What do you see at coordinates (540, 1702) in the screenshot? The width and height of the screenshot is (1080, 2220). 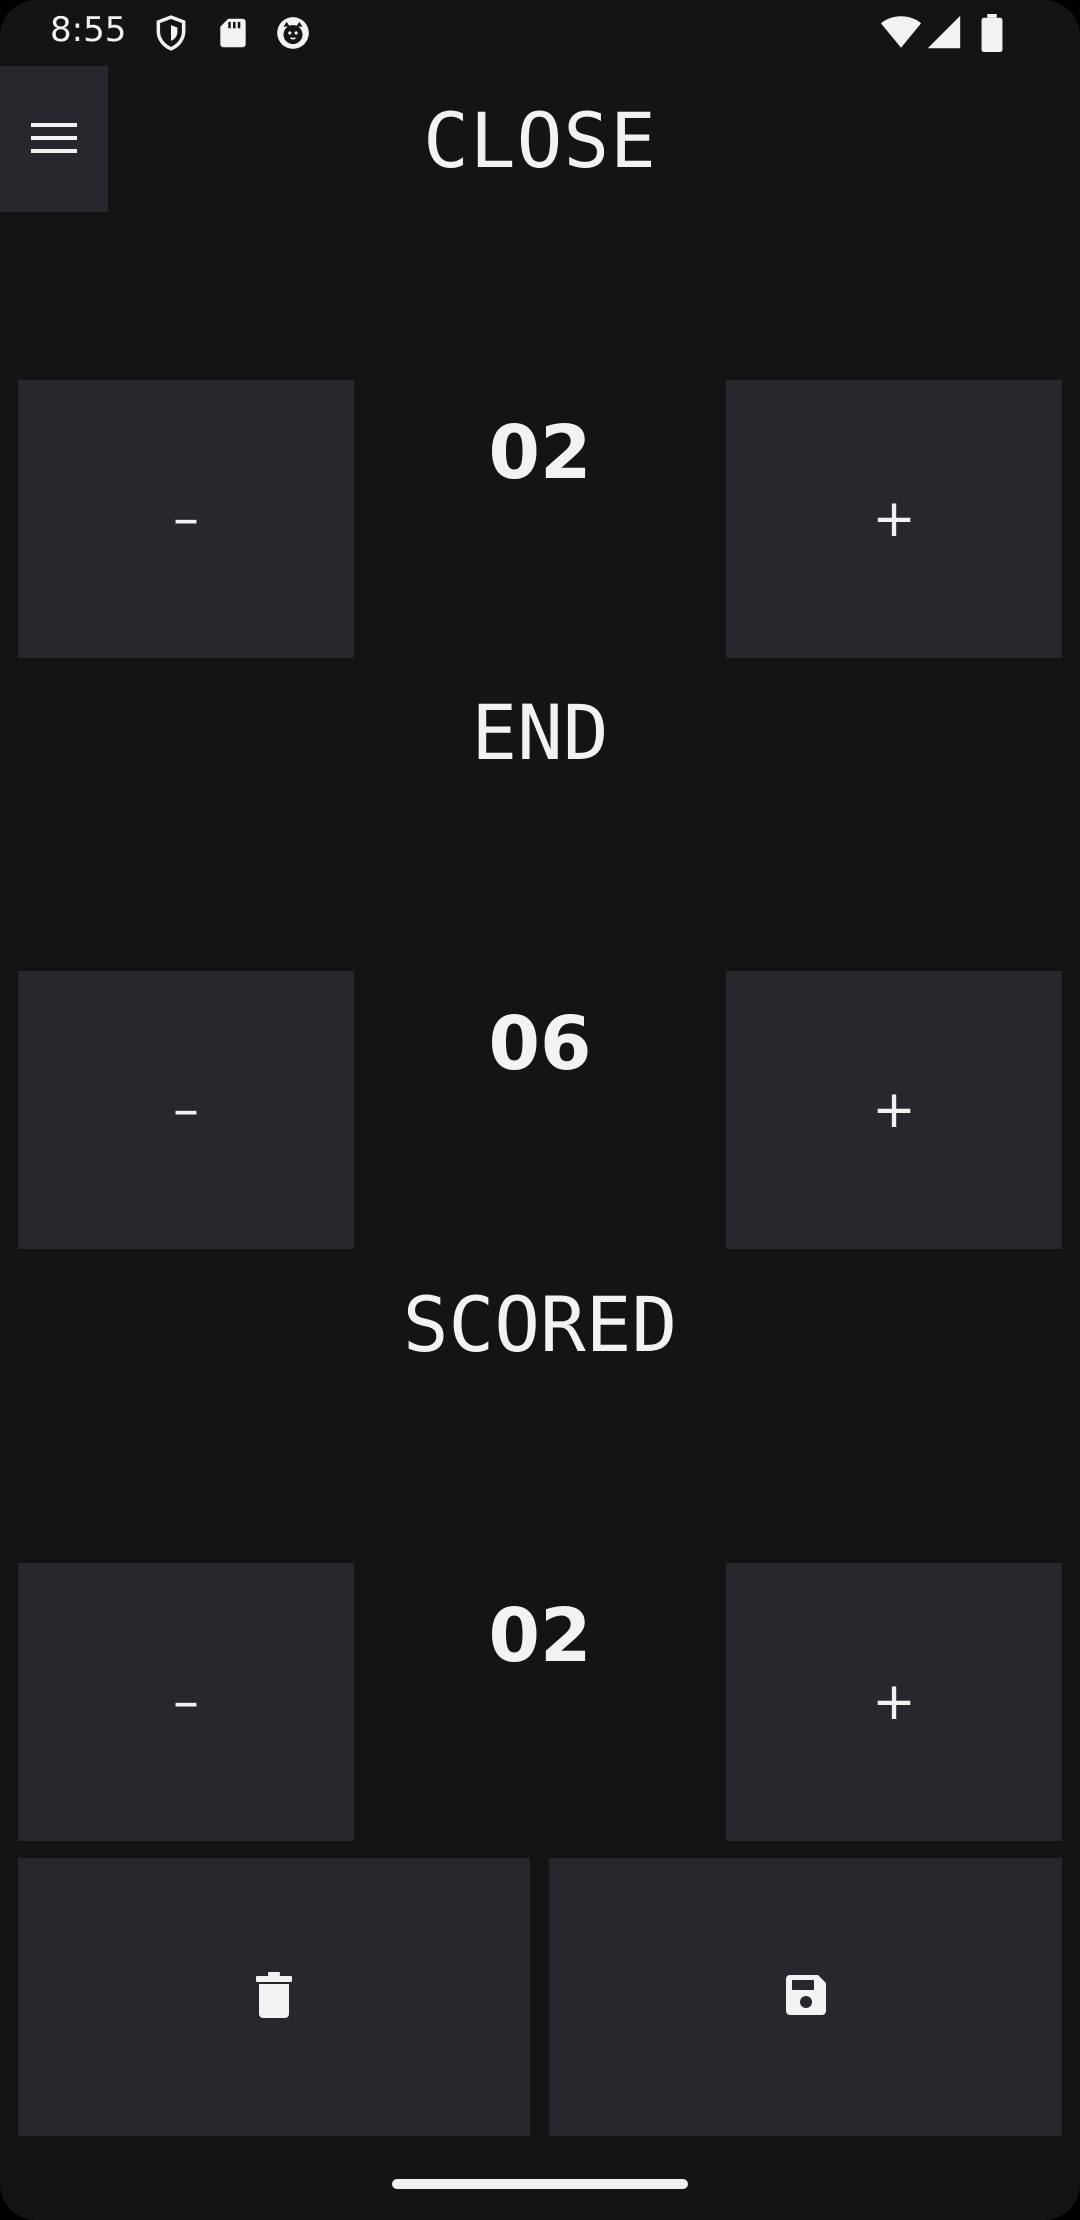 I see `stepper-scored: – 02 +` at bounding box center [540, 1702].